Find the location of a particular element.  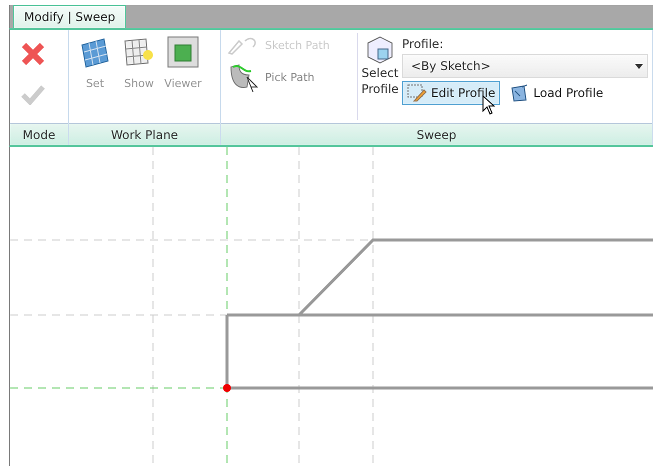

profile-dropdown: <By Sketch> is located at coordinates (525, 66).